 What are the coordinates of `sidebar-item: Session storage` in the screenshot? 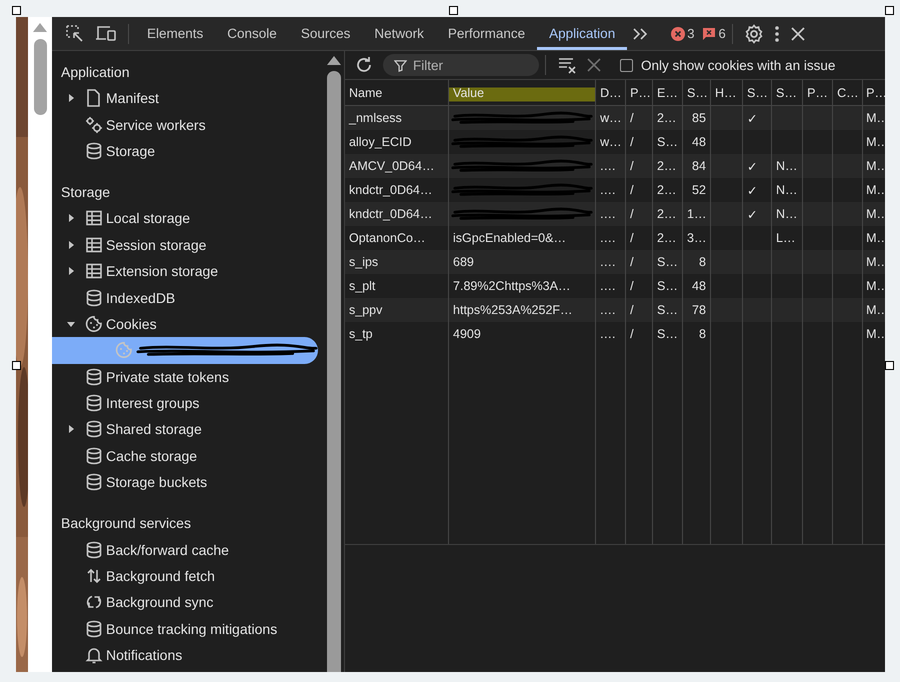 It's located at (185, 245).